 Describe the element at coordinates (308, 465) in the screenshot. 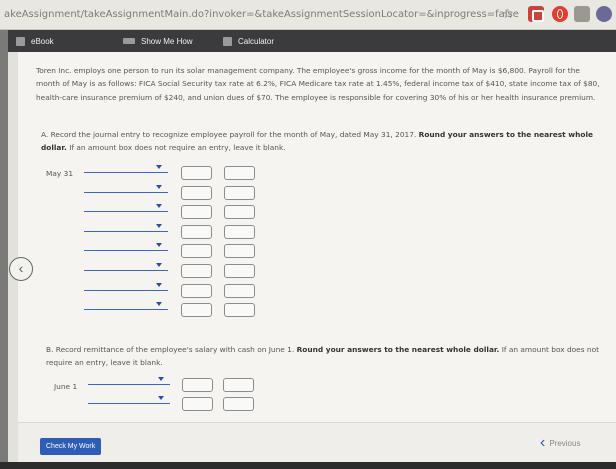

I see `screen-bezel` at that location.